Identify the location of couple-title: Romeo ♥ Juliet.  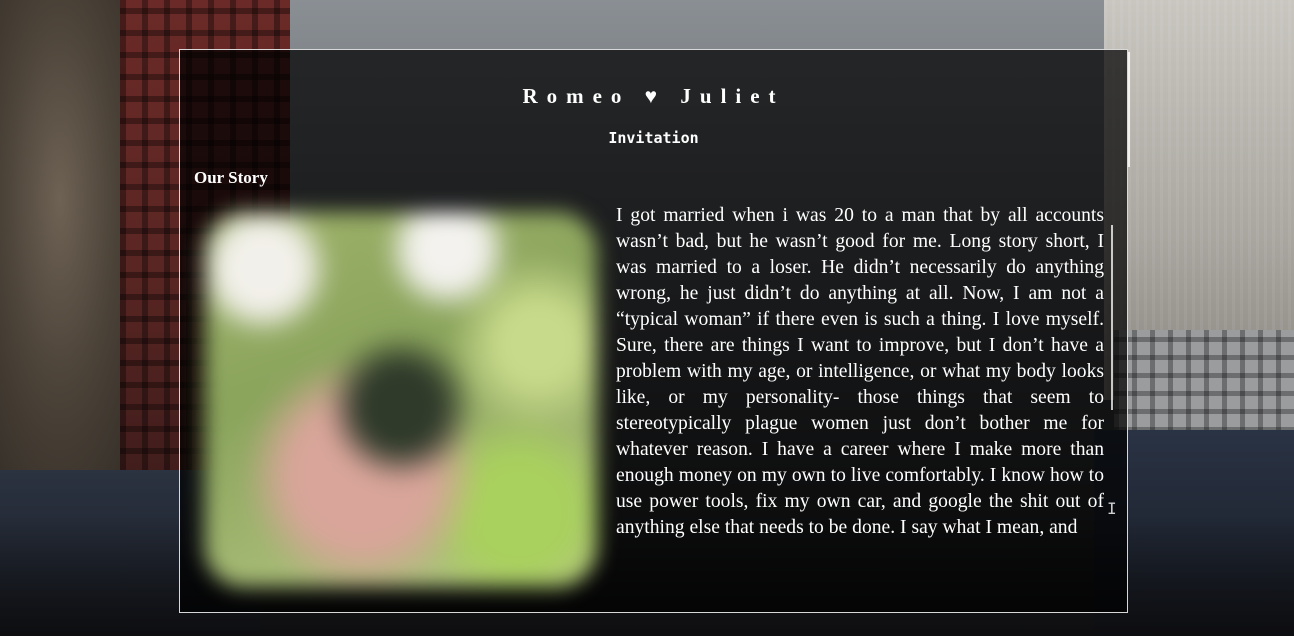
(653, 96).